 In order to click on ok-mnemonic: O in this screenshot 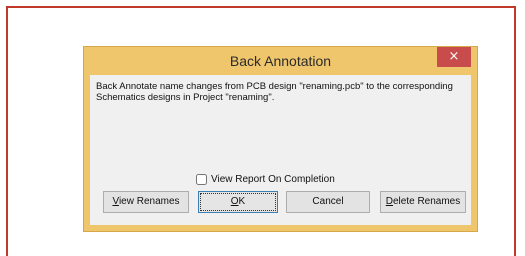, I will do `click(234, 201)`.